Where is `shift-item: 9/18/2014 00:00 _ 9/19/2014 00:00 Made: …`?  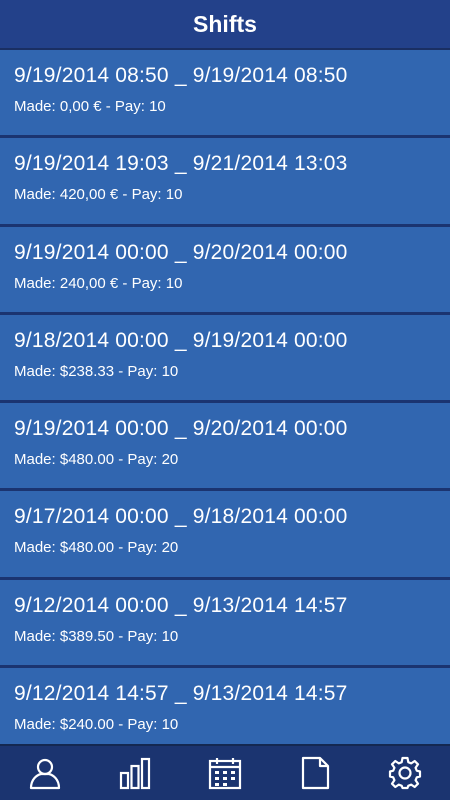
shift-item: 9/18/2014 00:00 _ 9/19/2014 00:00 Made: … is located at coordinates (225, 359).